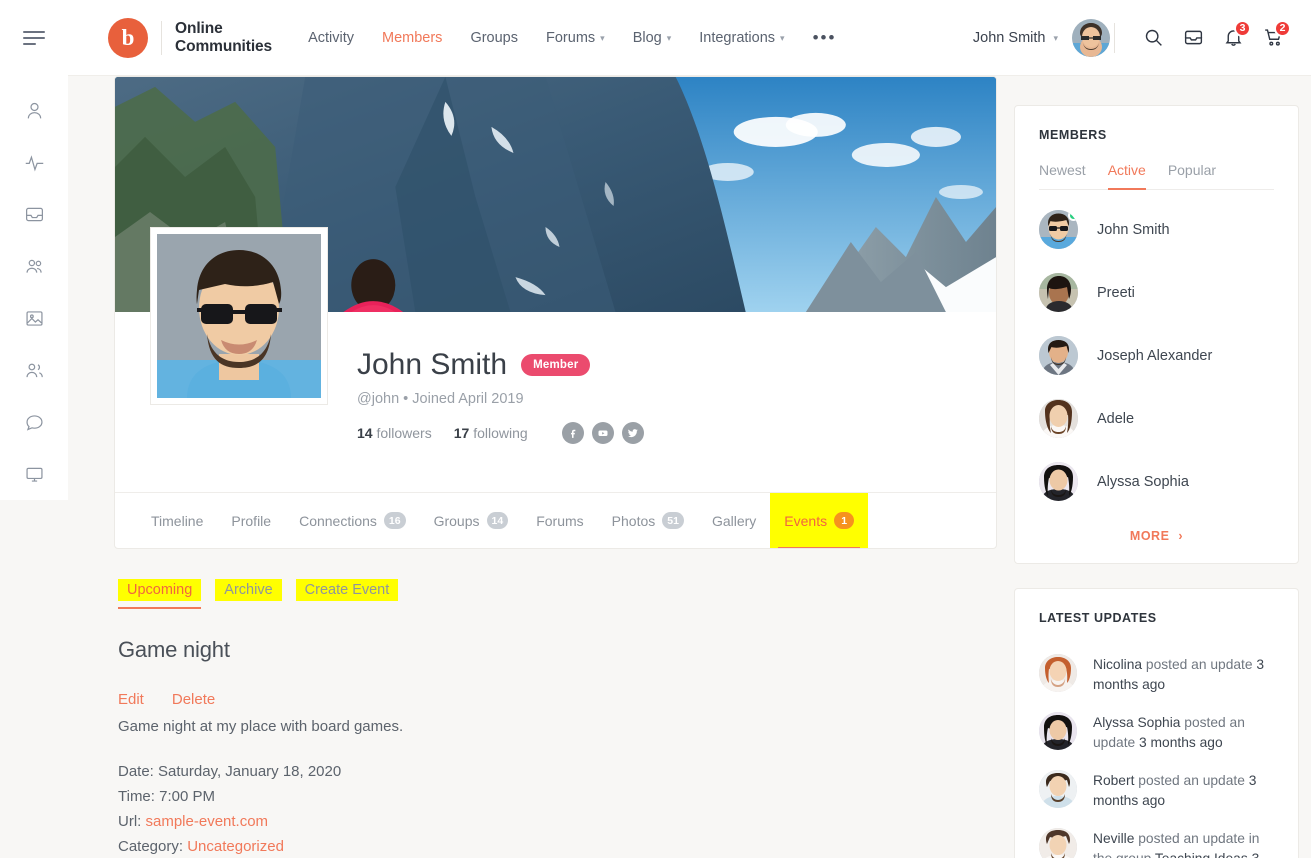 The height and width of the screenshot is (858, 1311). I want to click on list-item: Nicolina posted an update 3 months ago, so click(1156, 674).